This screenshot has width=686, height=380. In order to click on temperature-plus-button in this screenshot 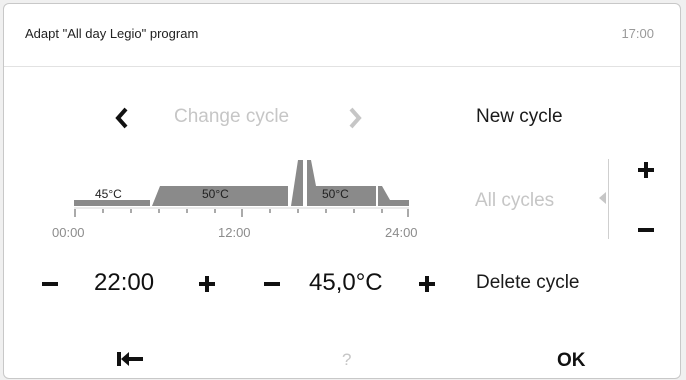, I will do `click(427, 284)`.